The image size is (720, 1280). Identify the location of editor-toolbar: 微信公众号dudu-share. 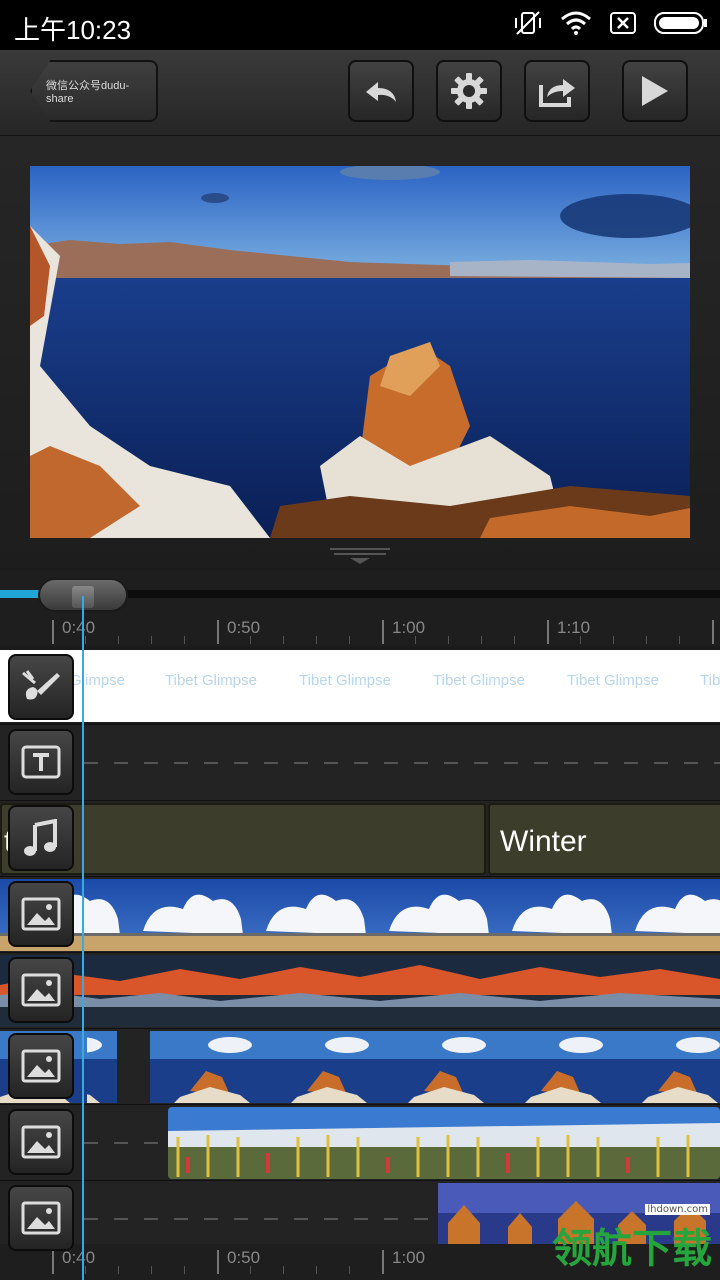
(360, 93).